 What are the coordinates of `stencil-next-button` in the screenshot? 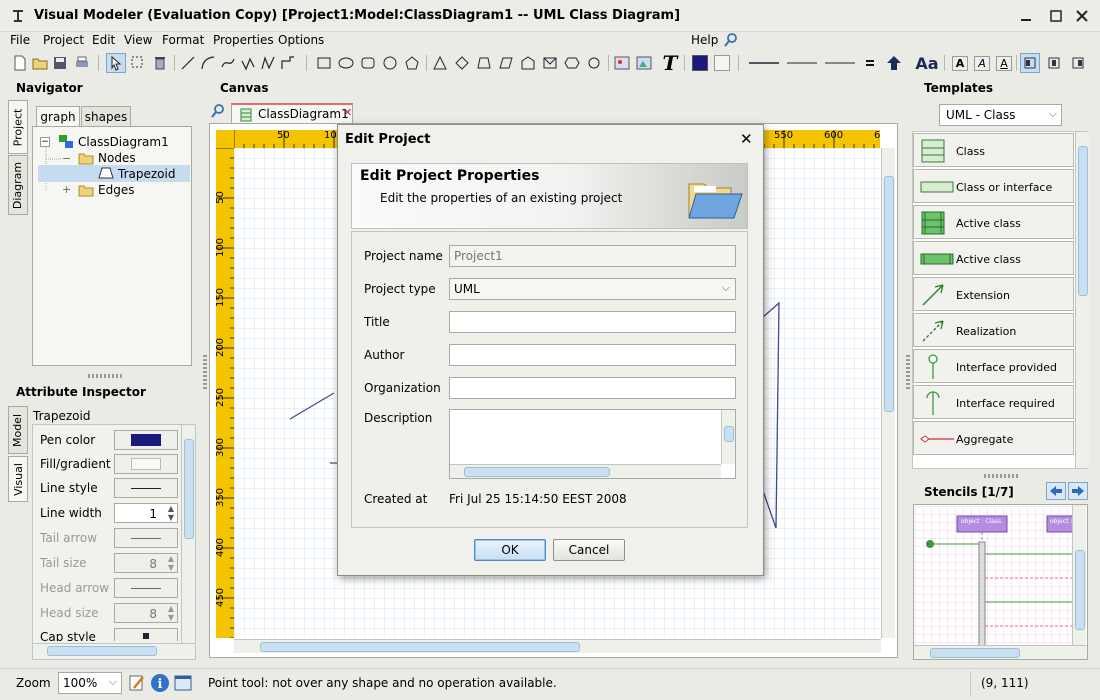 It's located at (1078, 491).